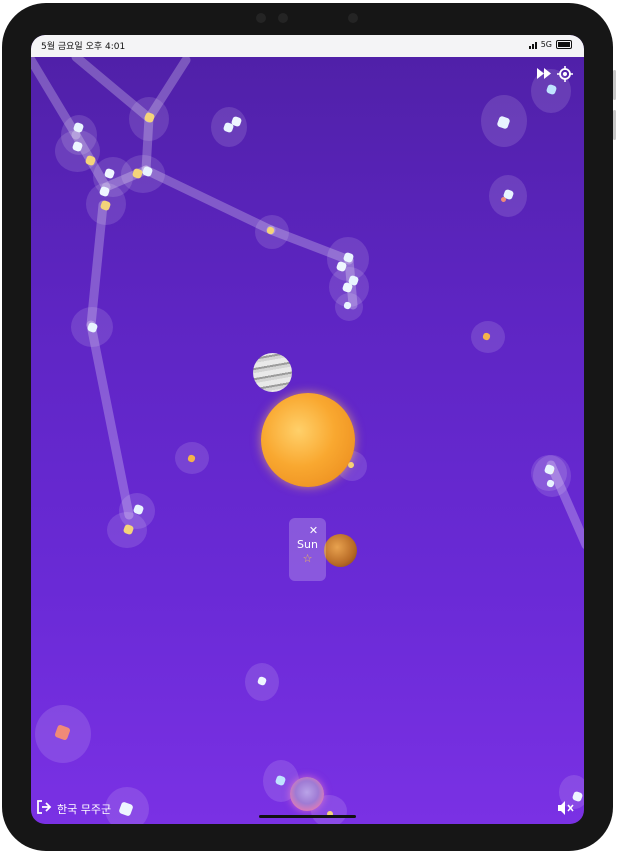 The height and width of the screenshot is (855, 617). What do you see at coordinates (307, 558) in the screenshot?
I see `favorite-star-icon: ☆` at bounding box center [307, 558].